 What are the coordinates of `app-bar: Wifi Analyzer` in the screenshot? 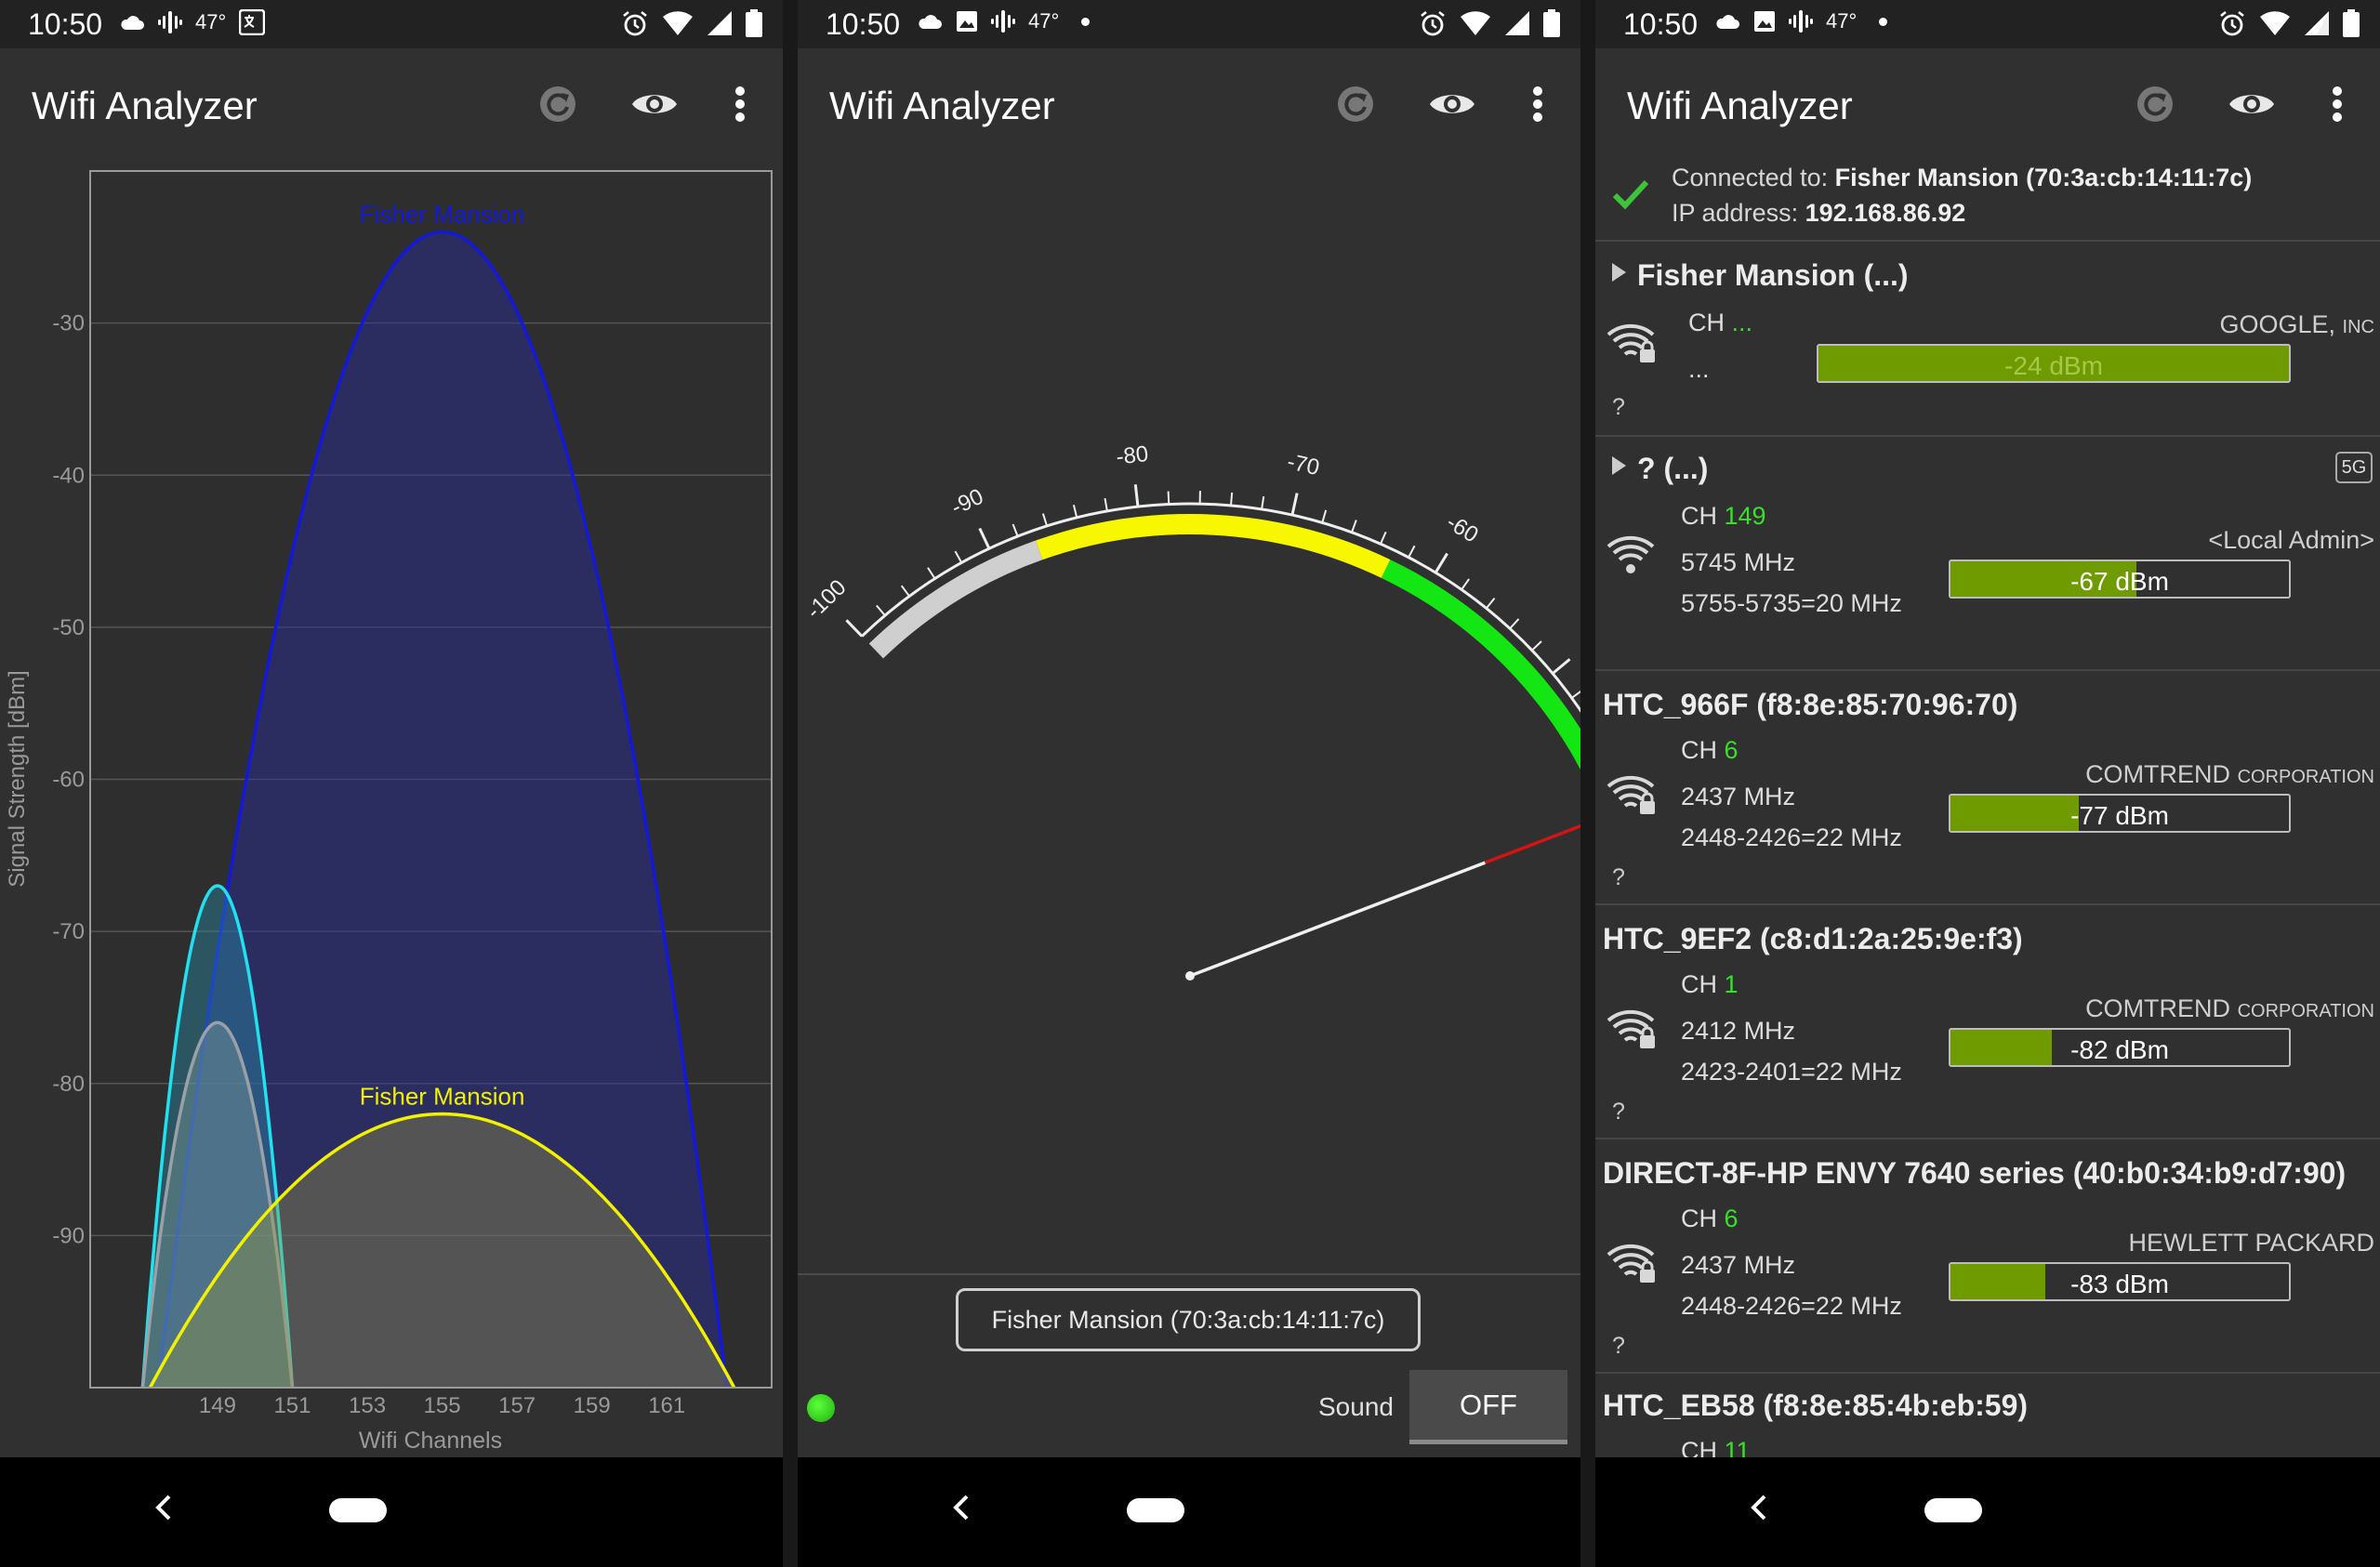 It's located at (391, 106).